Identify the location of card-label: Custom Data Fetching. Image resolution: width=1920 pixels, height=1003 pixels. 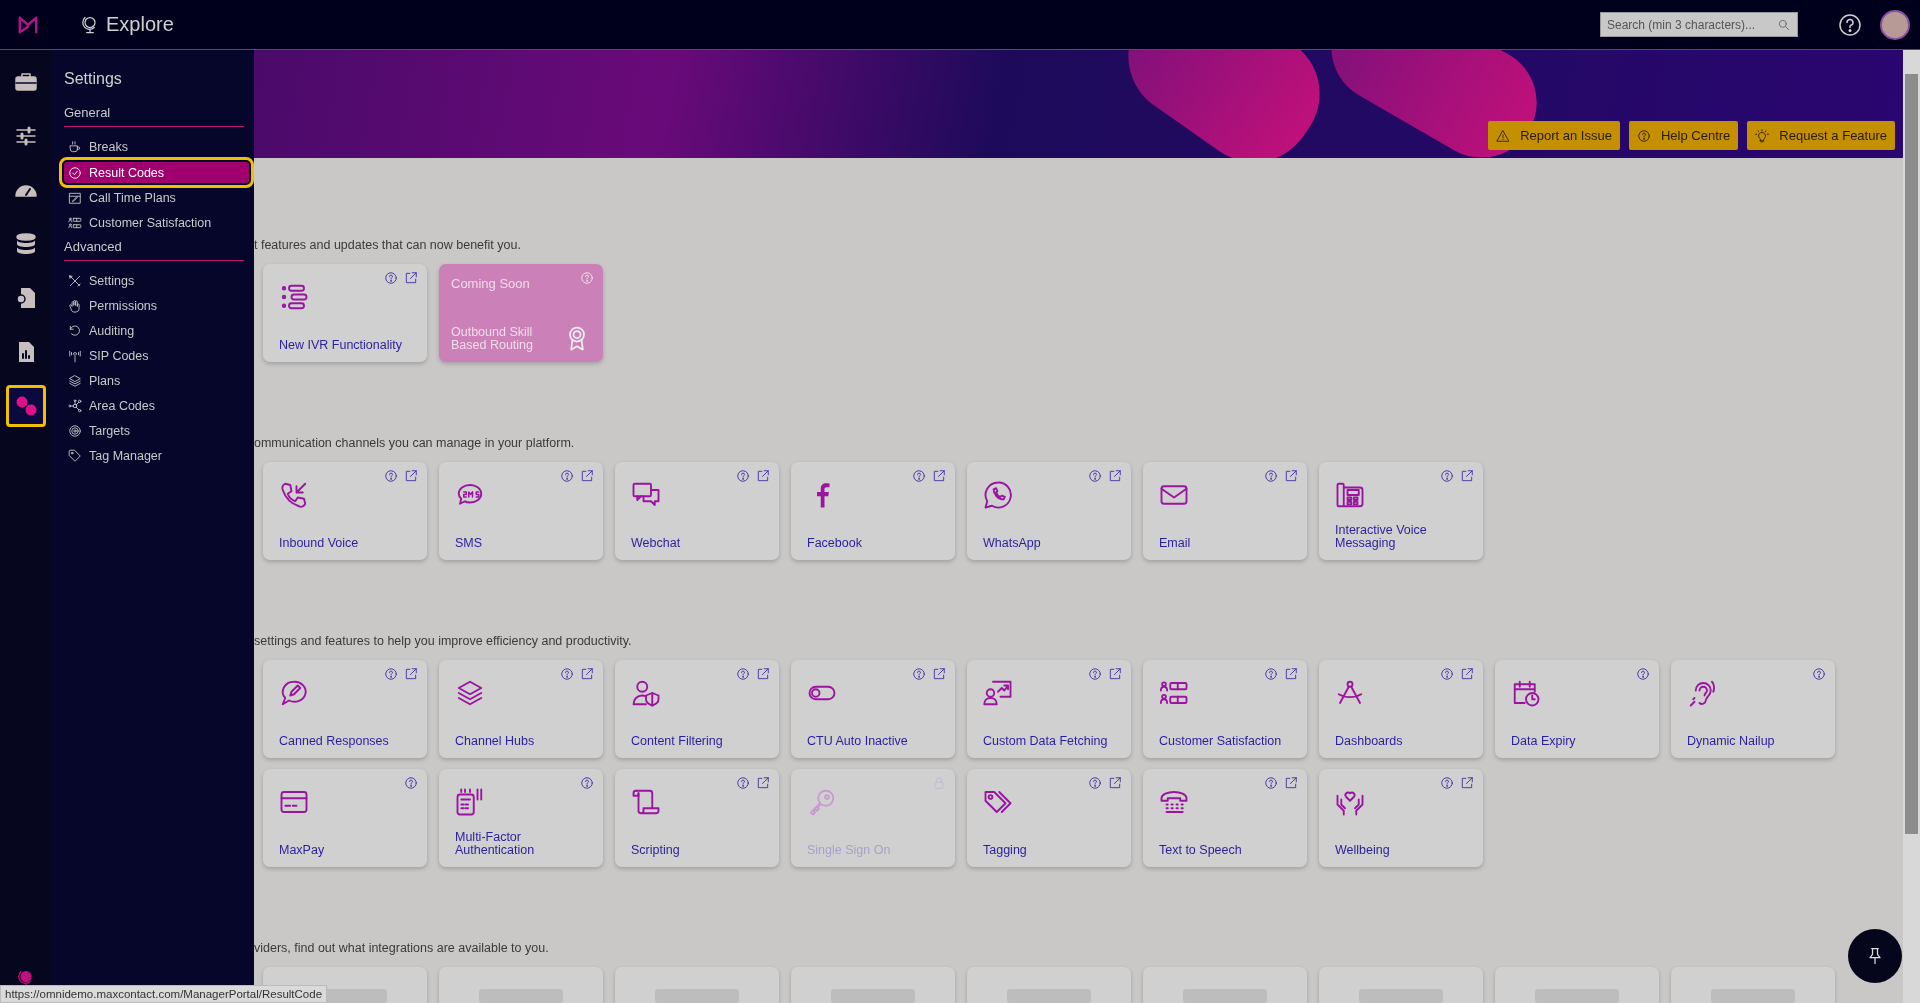
(1046, 741).